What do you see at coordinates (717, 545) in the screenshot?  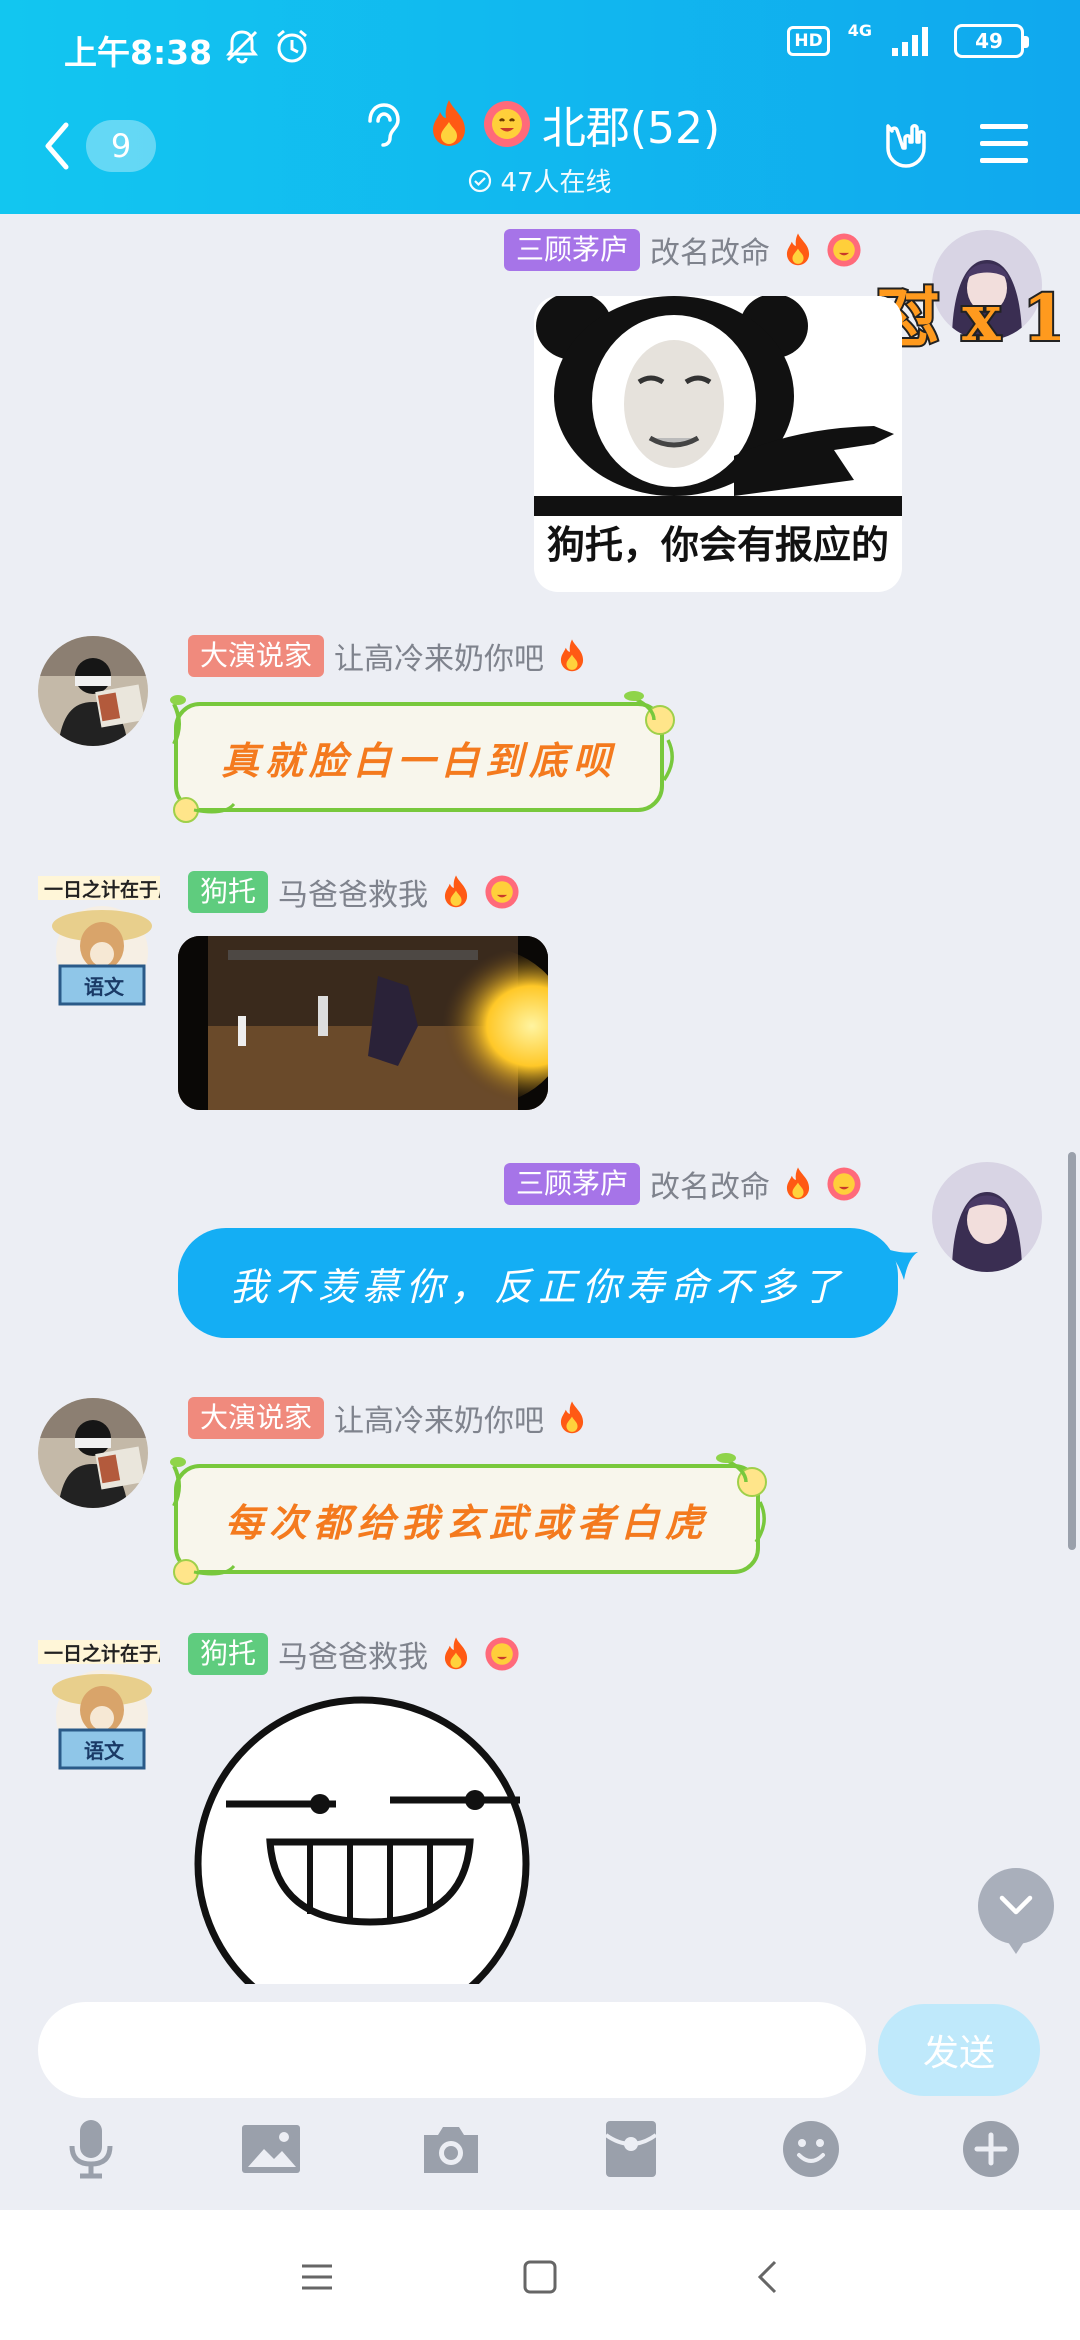 I see `sticker-caption: 狗托，你会有报应的` at bounding box center [717, 545].